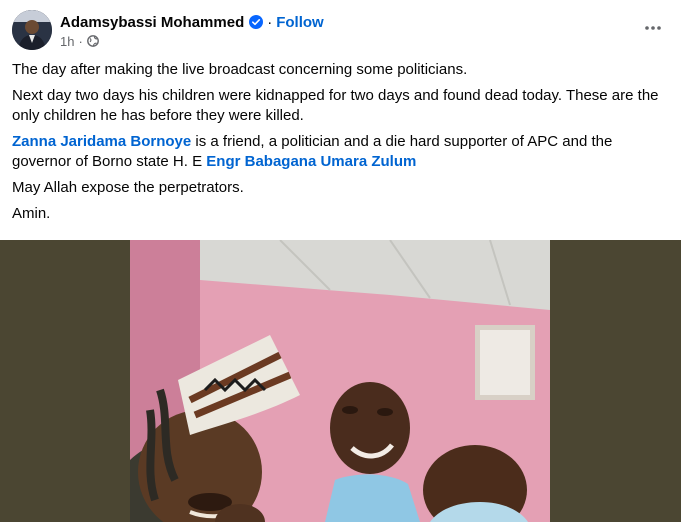 The image size is (681, 522). Describe the element at coordinates (92, 41) in the screenshot. I see `globe-icon` at that location.